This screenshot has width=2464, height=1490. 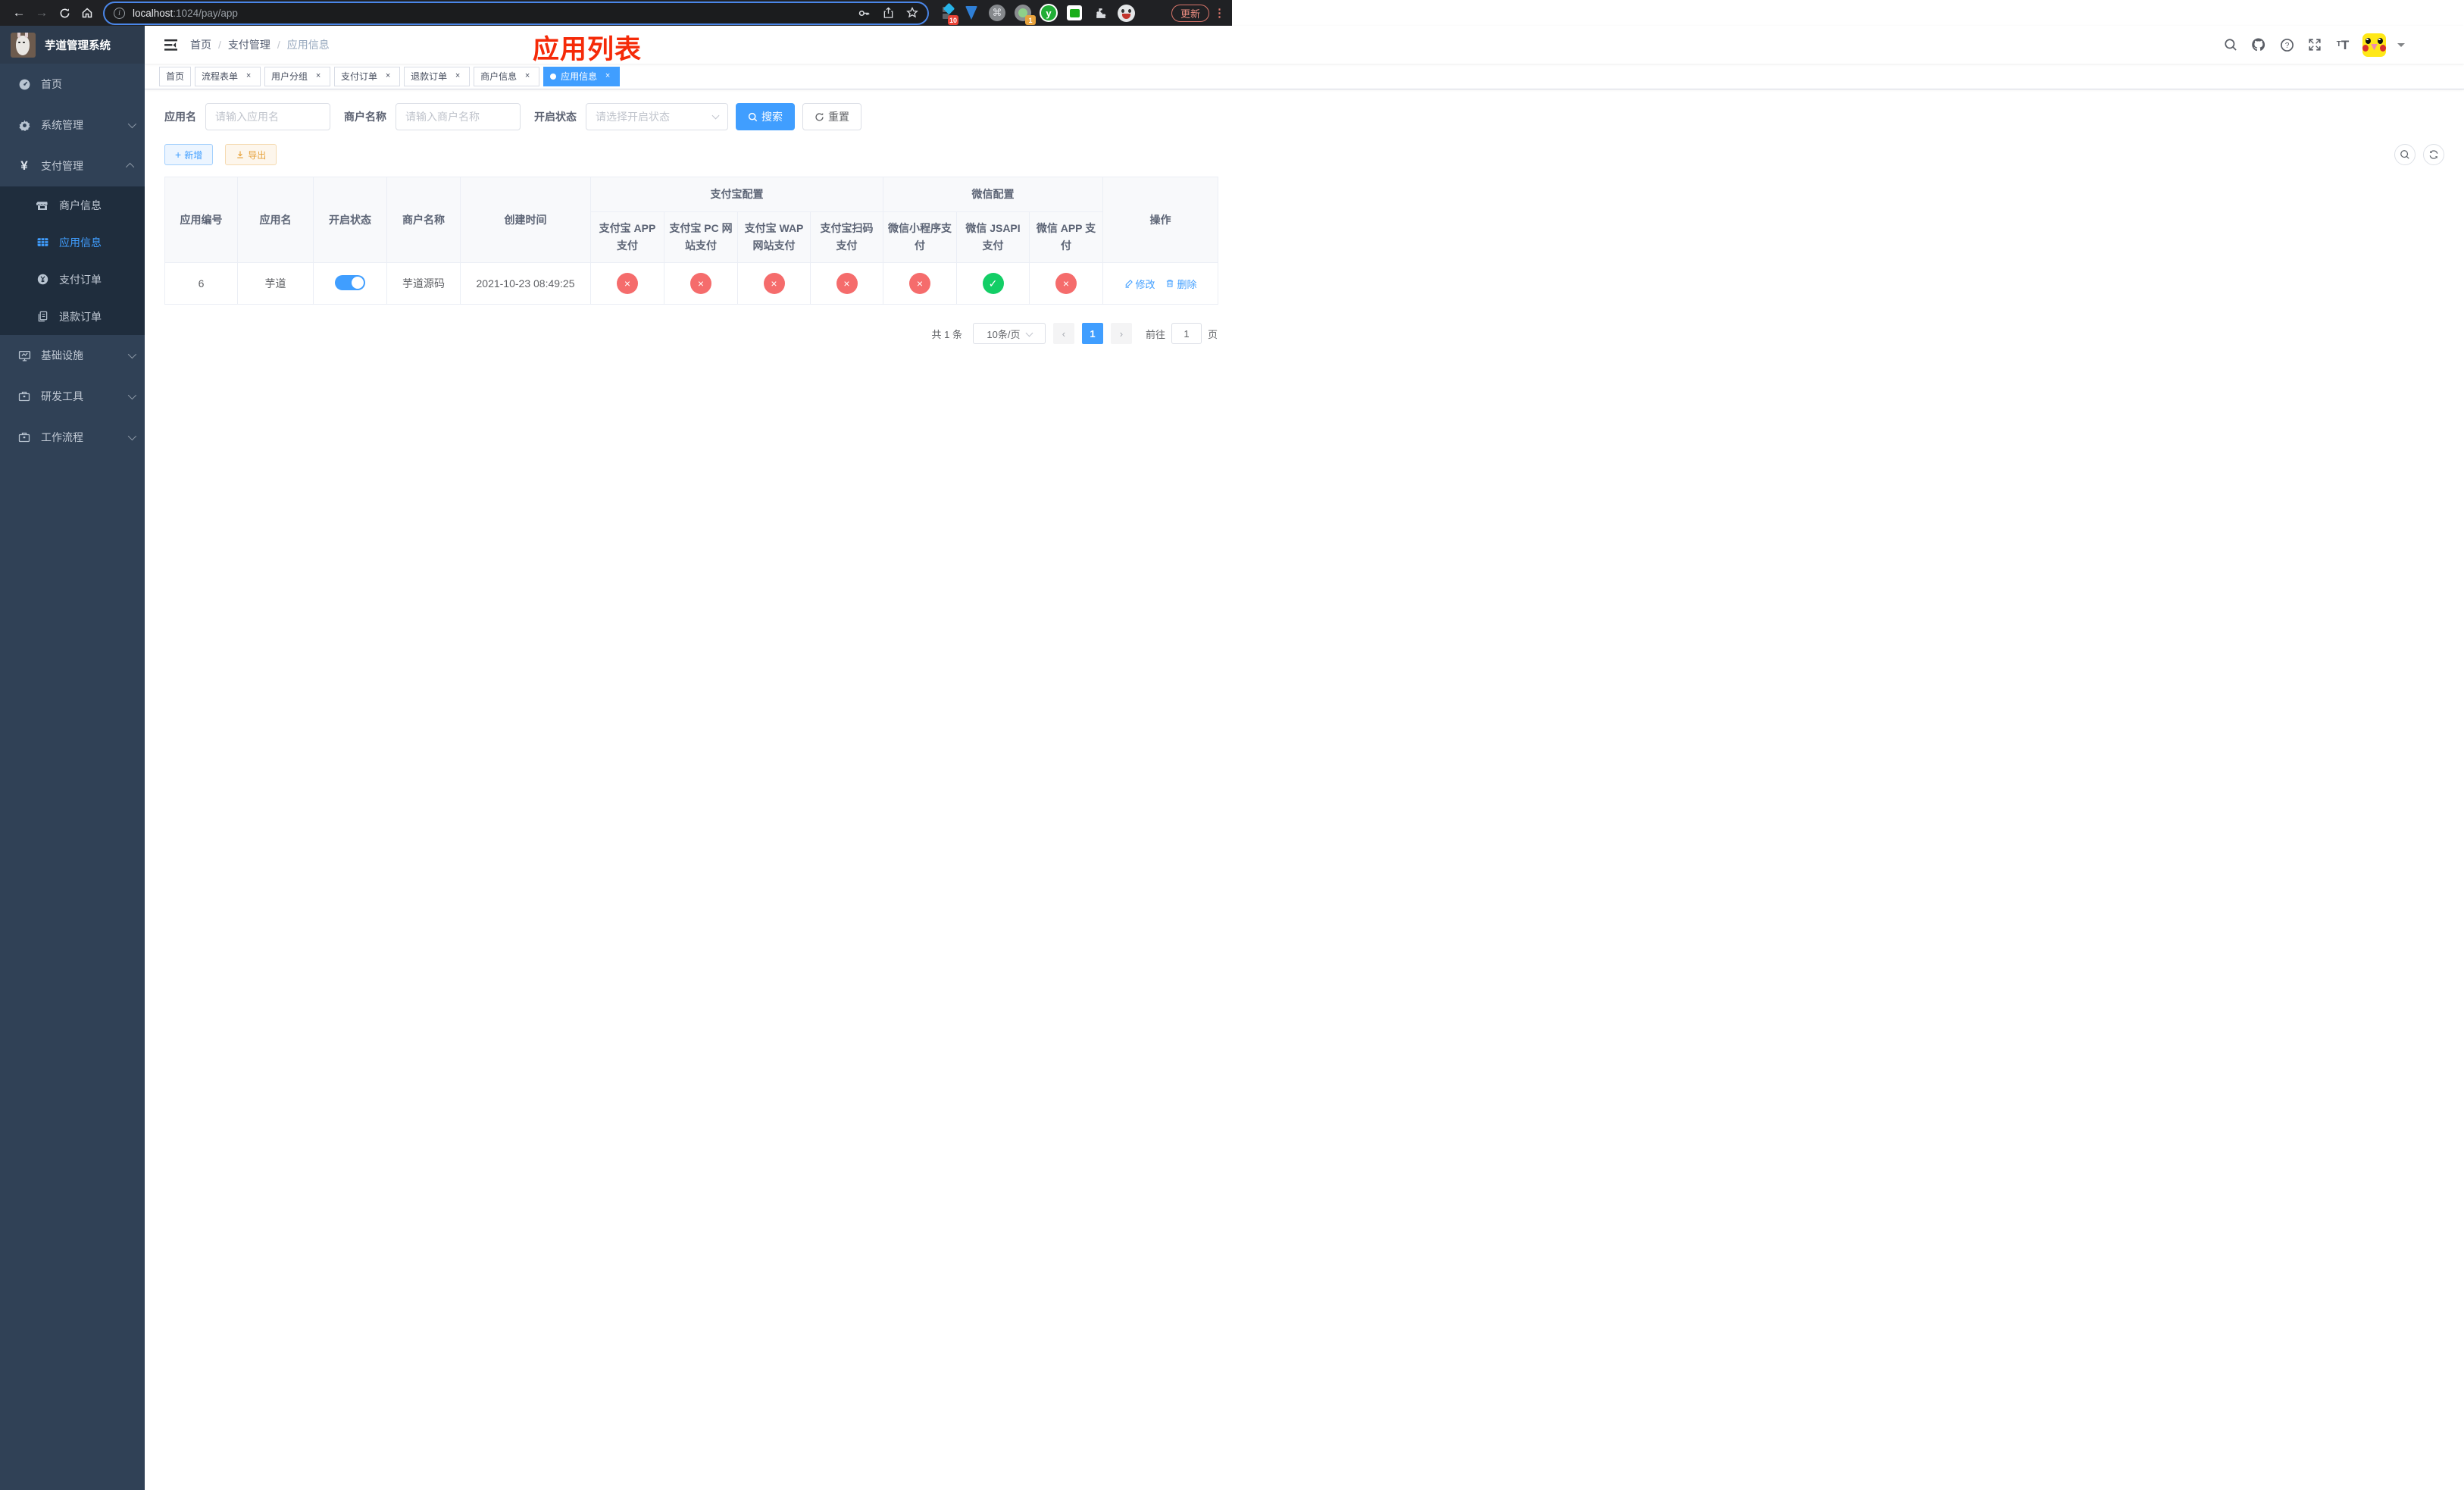 I want to click on header-search-icon, so click(x=2230, y=44).